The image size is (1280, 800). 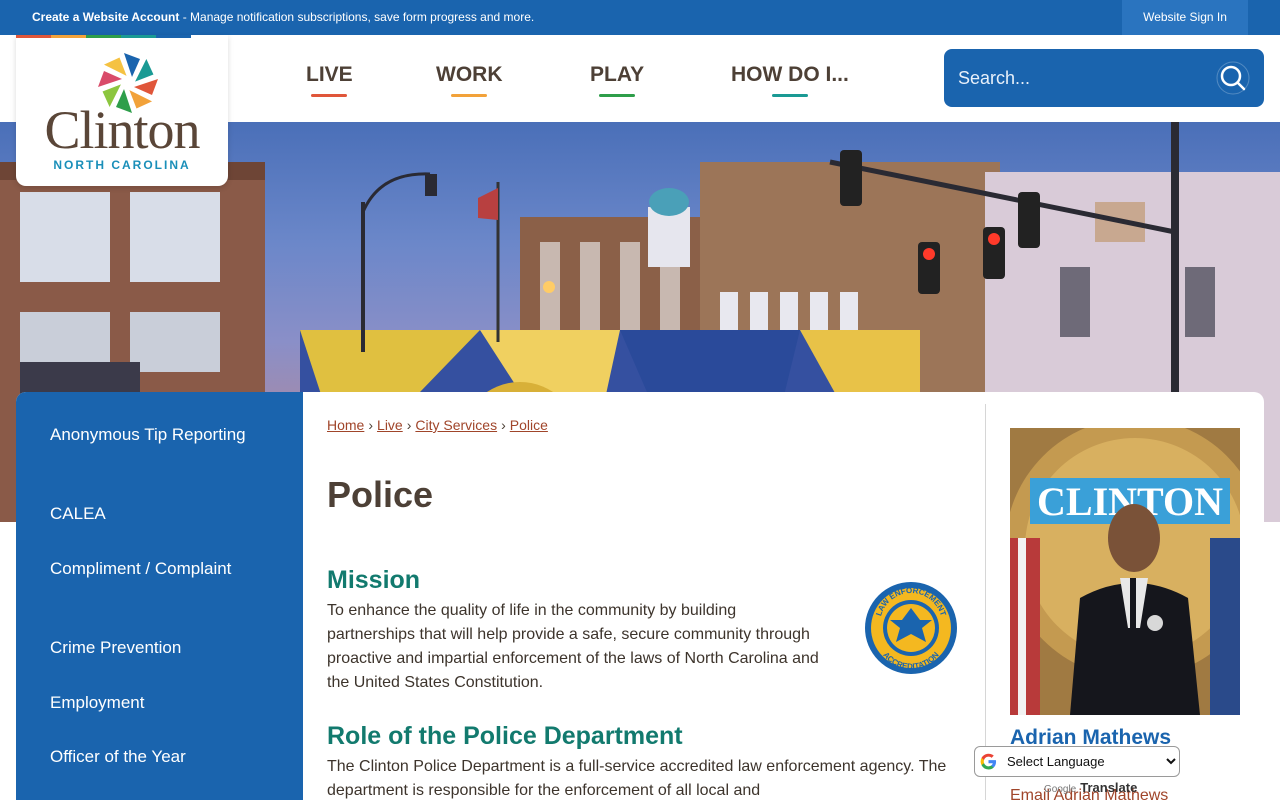 I want to click on logo-stripe-red, so click(x=33, y=36).